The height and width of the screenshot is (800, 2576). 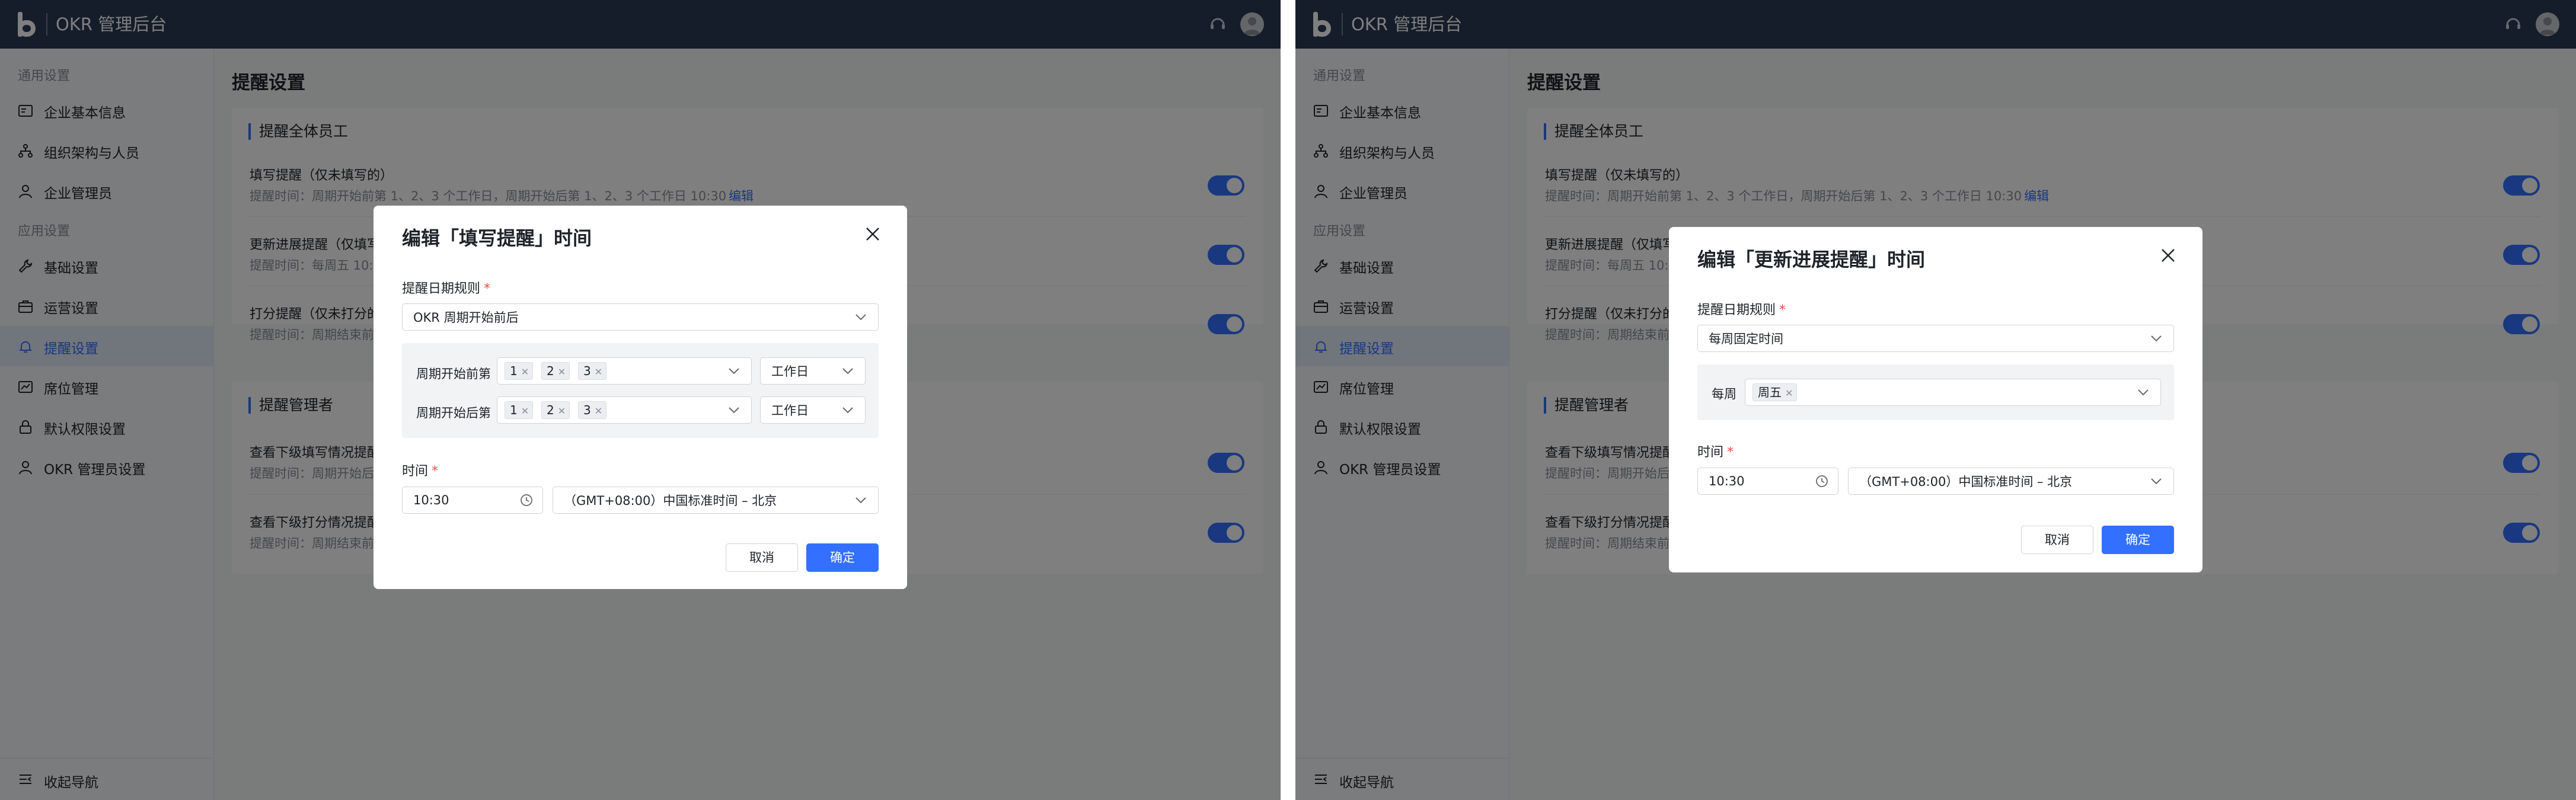 What do you see at coordinates (813, 410) in the screenshot?
I see `after-unit-select: 工作日` at bounding box center [813, 410].